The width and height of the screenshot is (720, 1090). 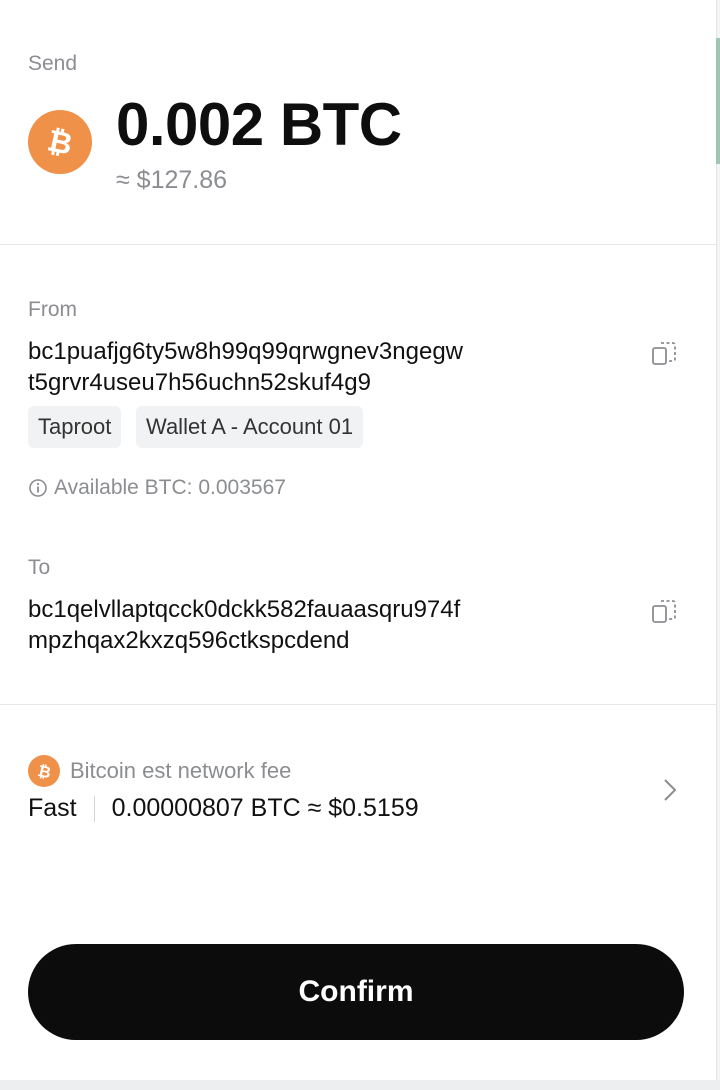 What do you see at coordinates (718, 101) in the screenshot?
I see `window-edge-accent` at bounding box center [718, 101].